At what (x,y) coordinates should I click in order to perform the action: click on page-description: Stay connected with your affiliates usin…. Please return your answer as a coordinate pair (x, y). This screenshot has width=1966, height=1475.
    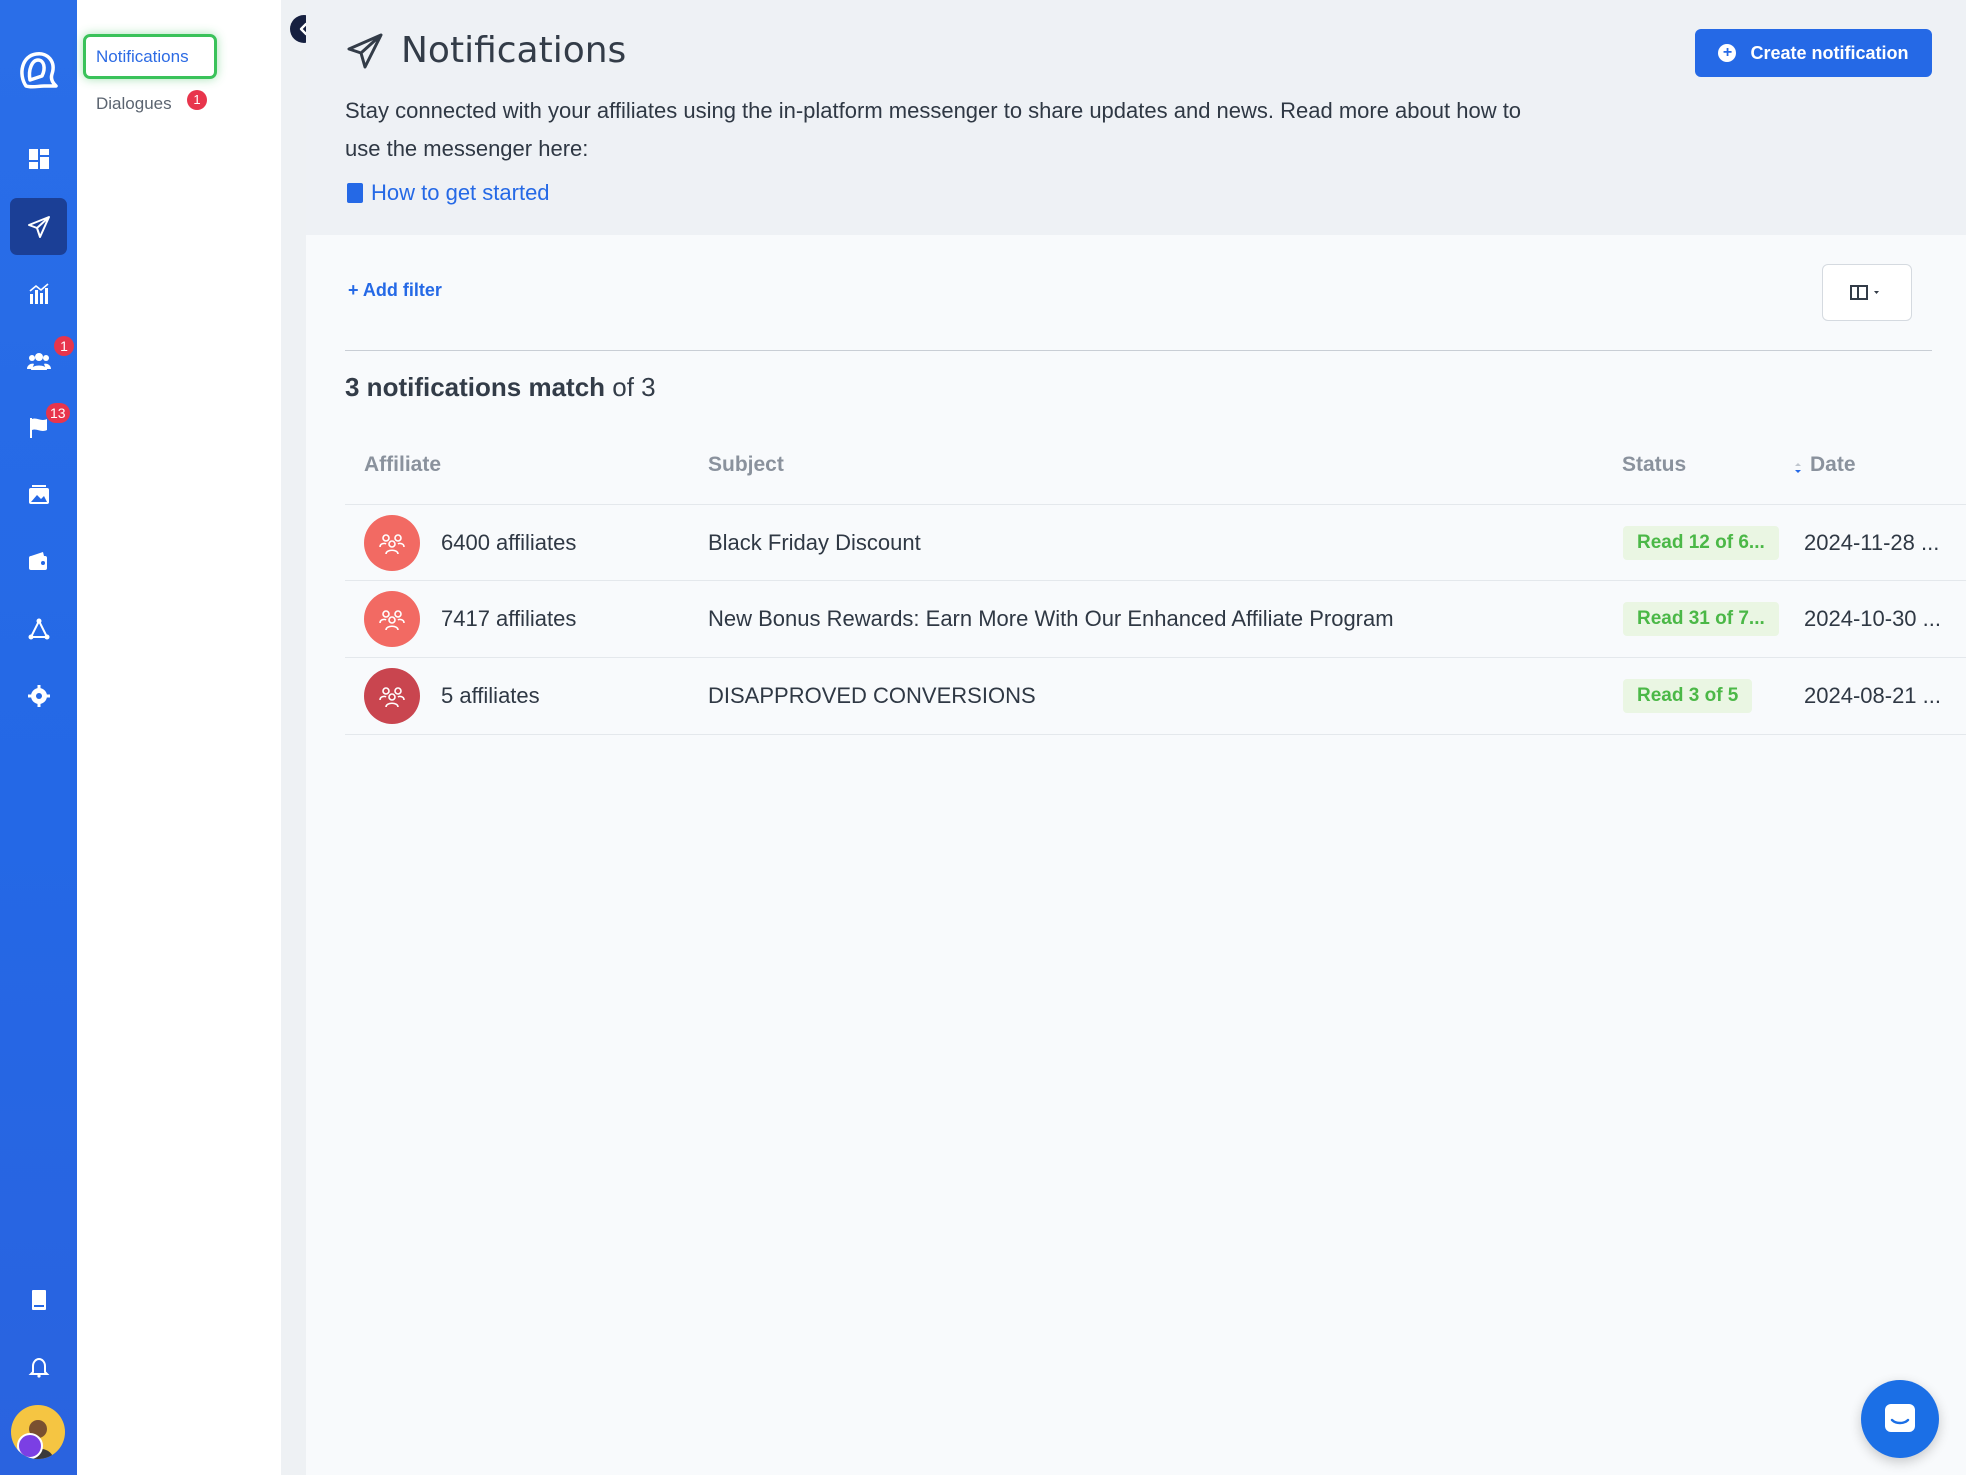
    Looking at the image, I should click on (933, 129).